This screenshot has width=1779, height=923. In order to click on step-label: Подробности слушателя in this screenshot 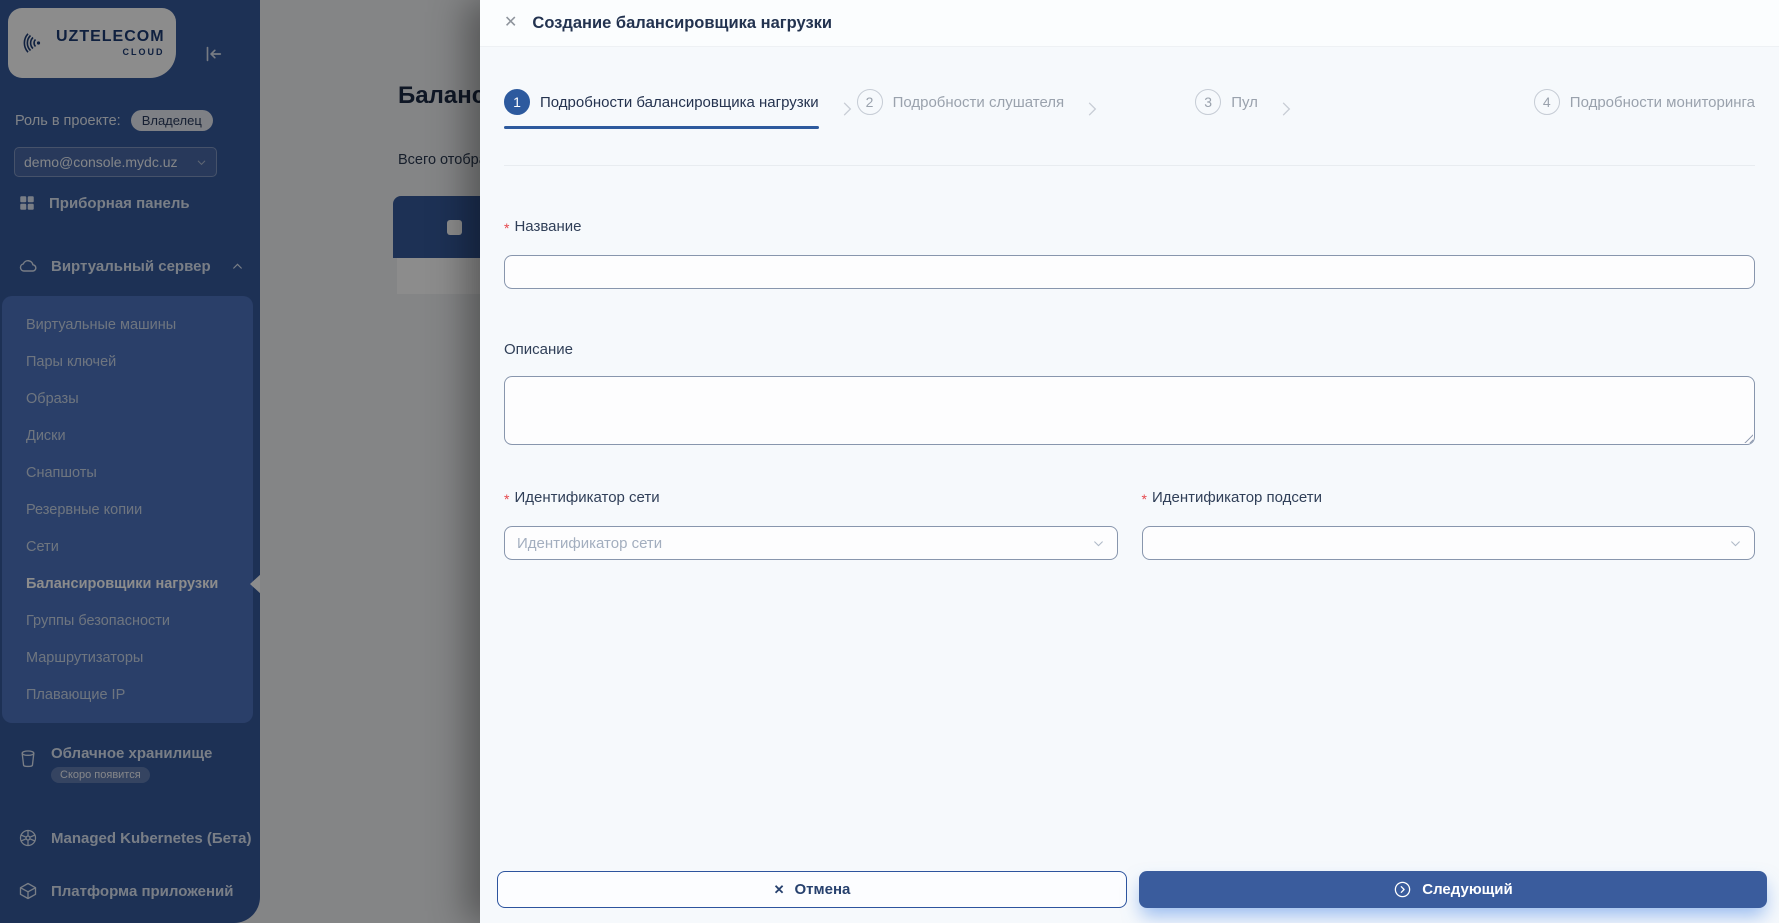, I will do `click(978, 102)`.